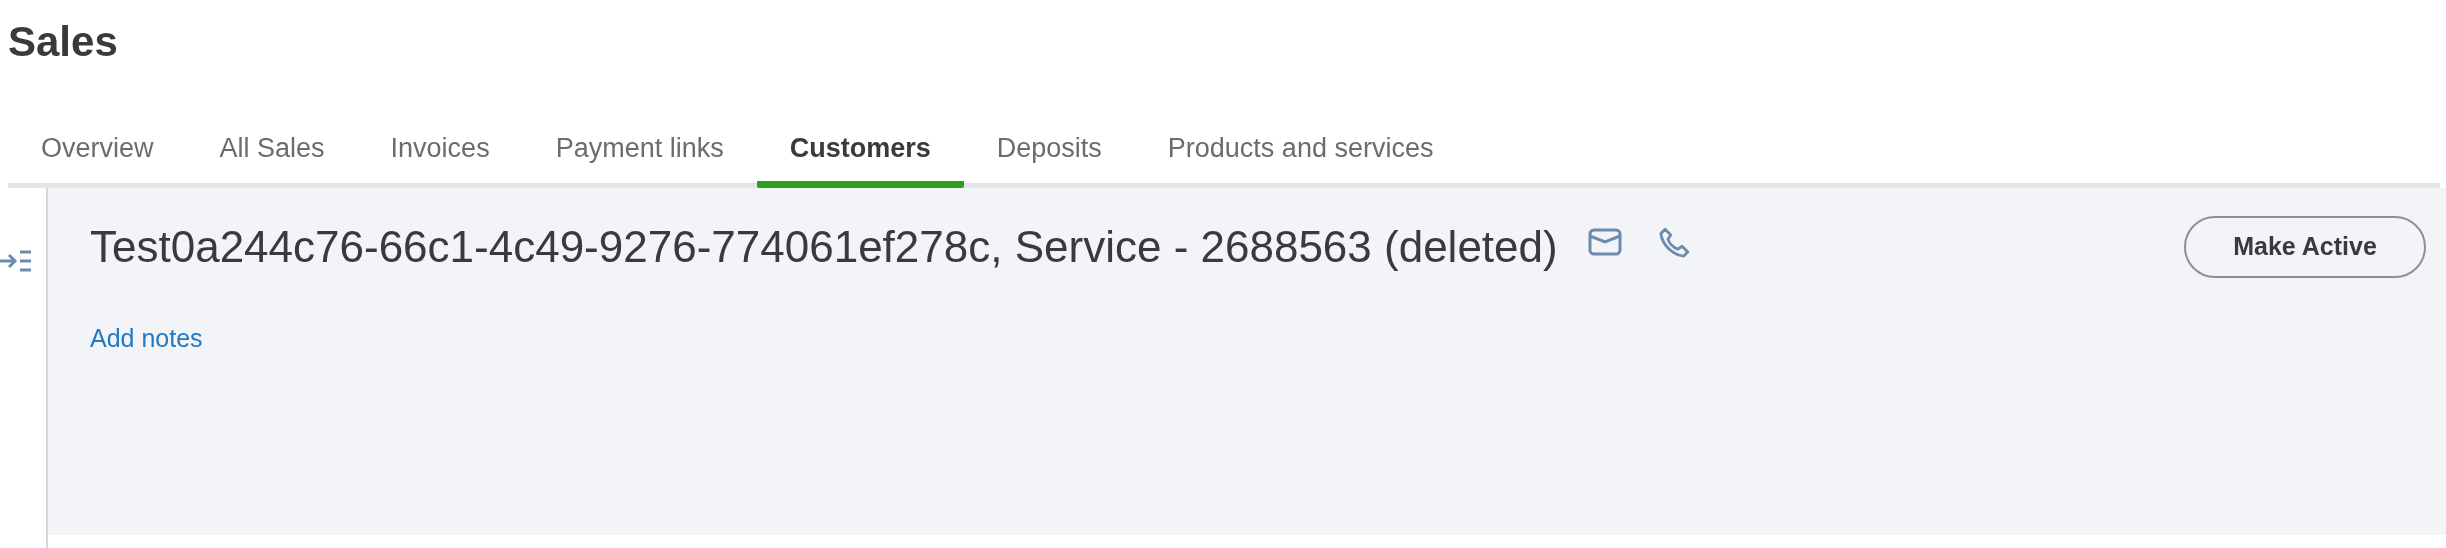  Describe the element at coordinates (824, 247) in the screenshot. I see `customer-name: Test0a244c76-66c1-4c49-9276-774061ef278c, Service - 2688563 (deleted)` at that location.